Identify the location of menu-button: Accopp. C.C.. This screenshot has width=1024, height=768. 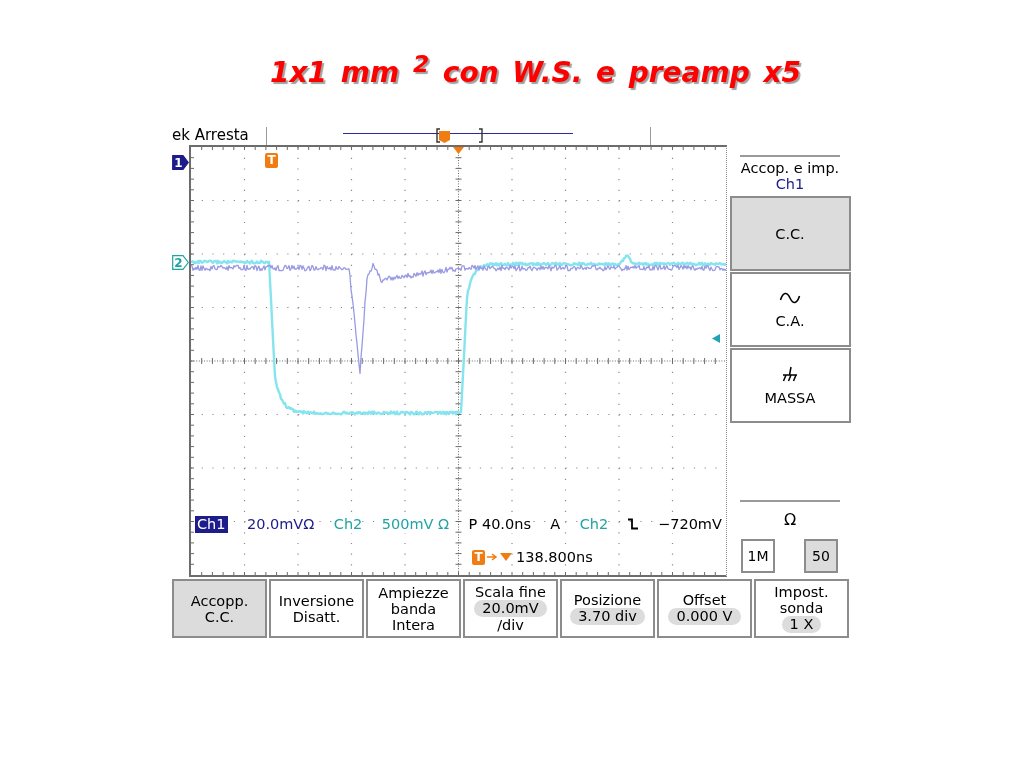
(219, 608).